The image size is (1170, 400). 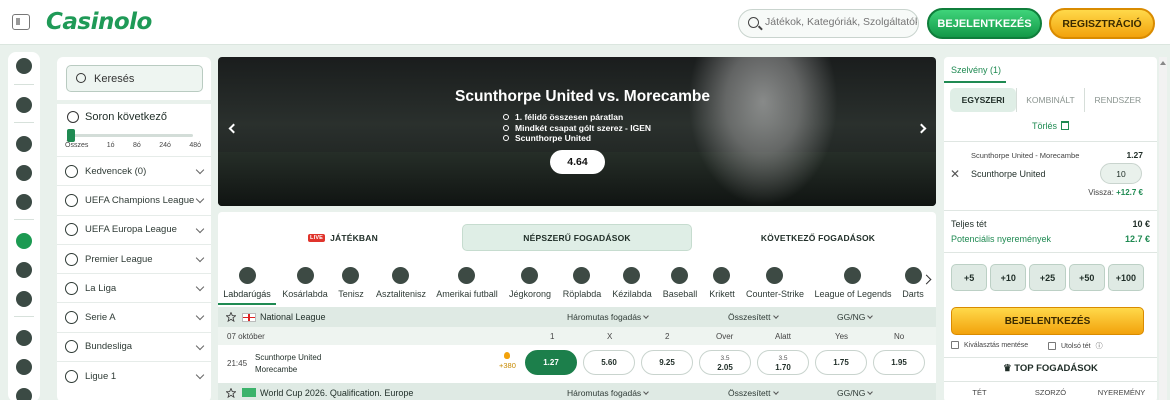 I want to click on scrollbar, so click(x=1163, y=228).